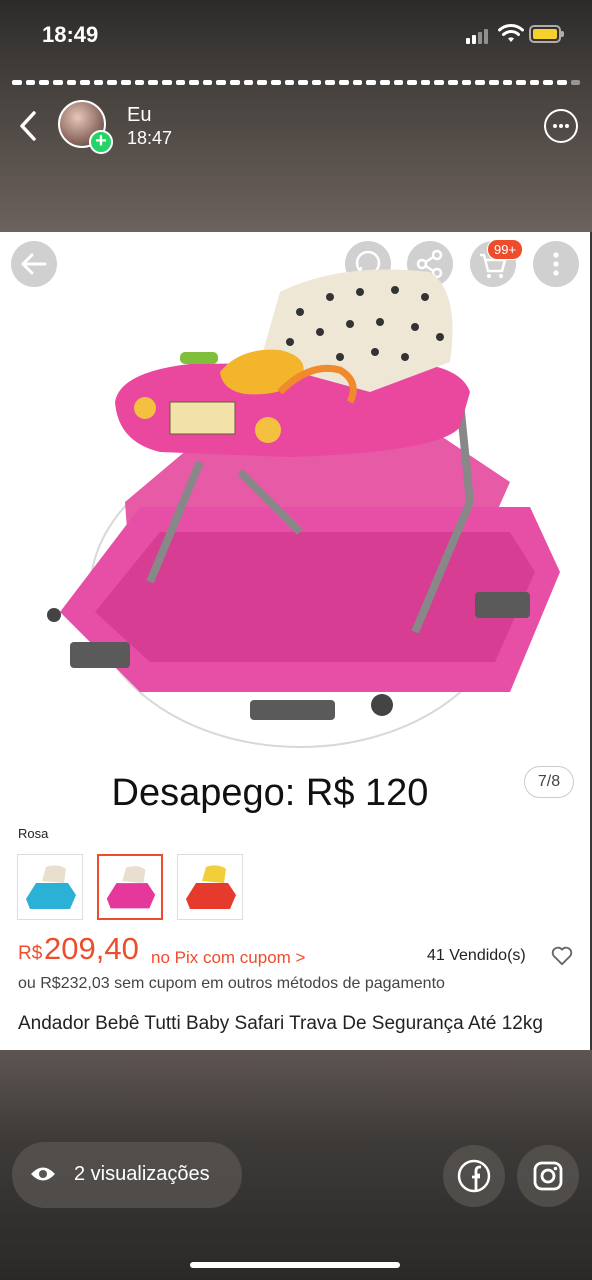 Image resolution: width=592 pixels, height=1280 pixels. I want to click on variant-swatch-blue, so click(50, 887).